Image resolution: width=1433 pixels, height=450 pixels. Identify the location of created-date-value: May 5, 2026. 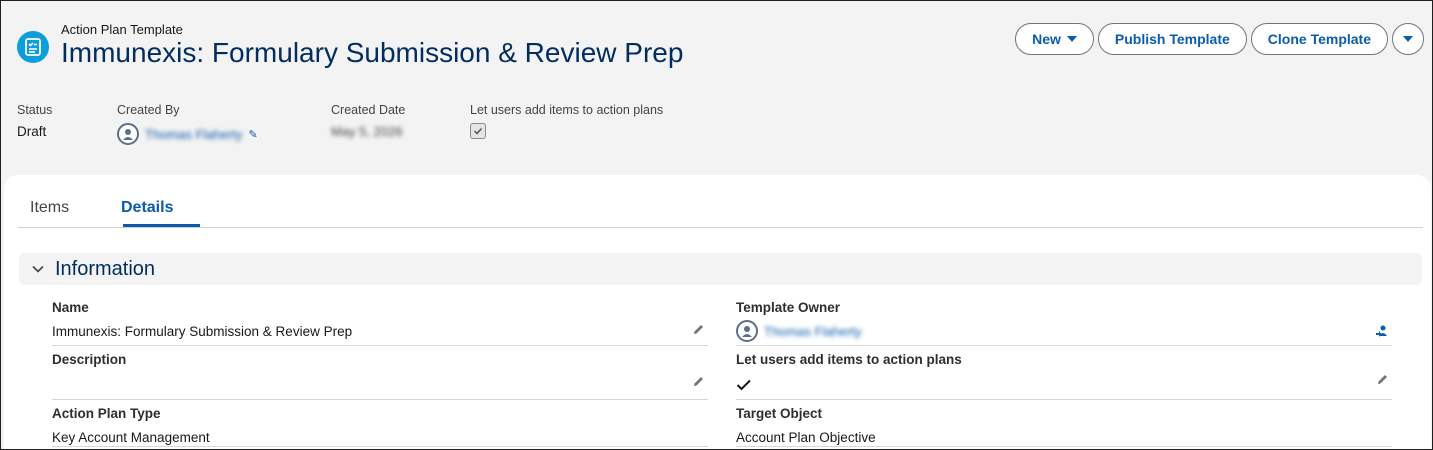
(367, 131).